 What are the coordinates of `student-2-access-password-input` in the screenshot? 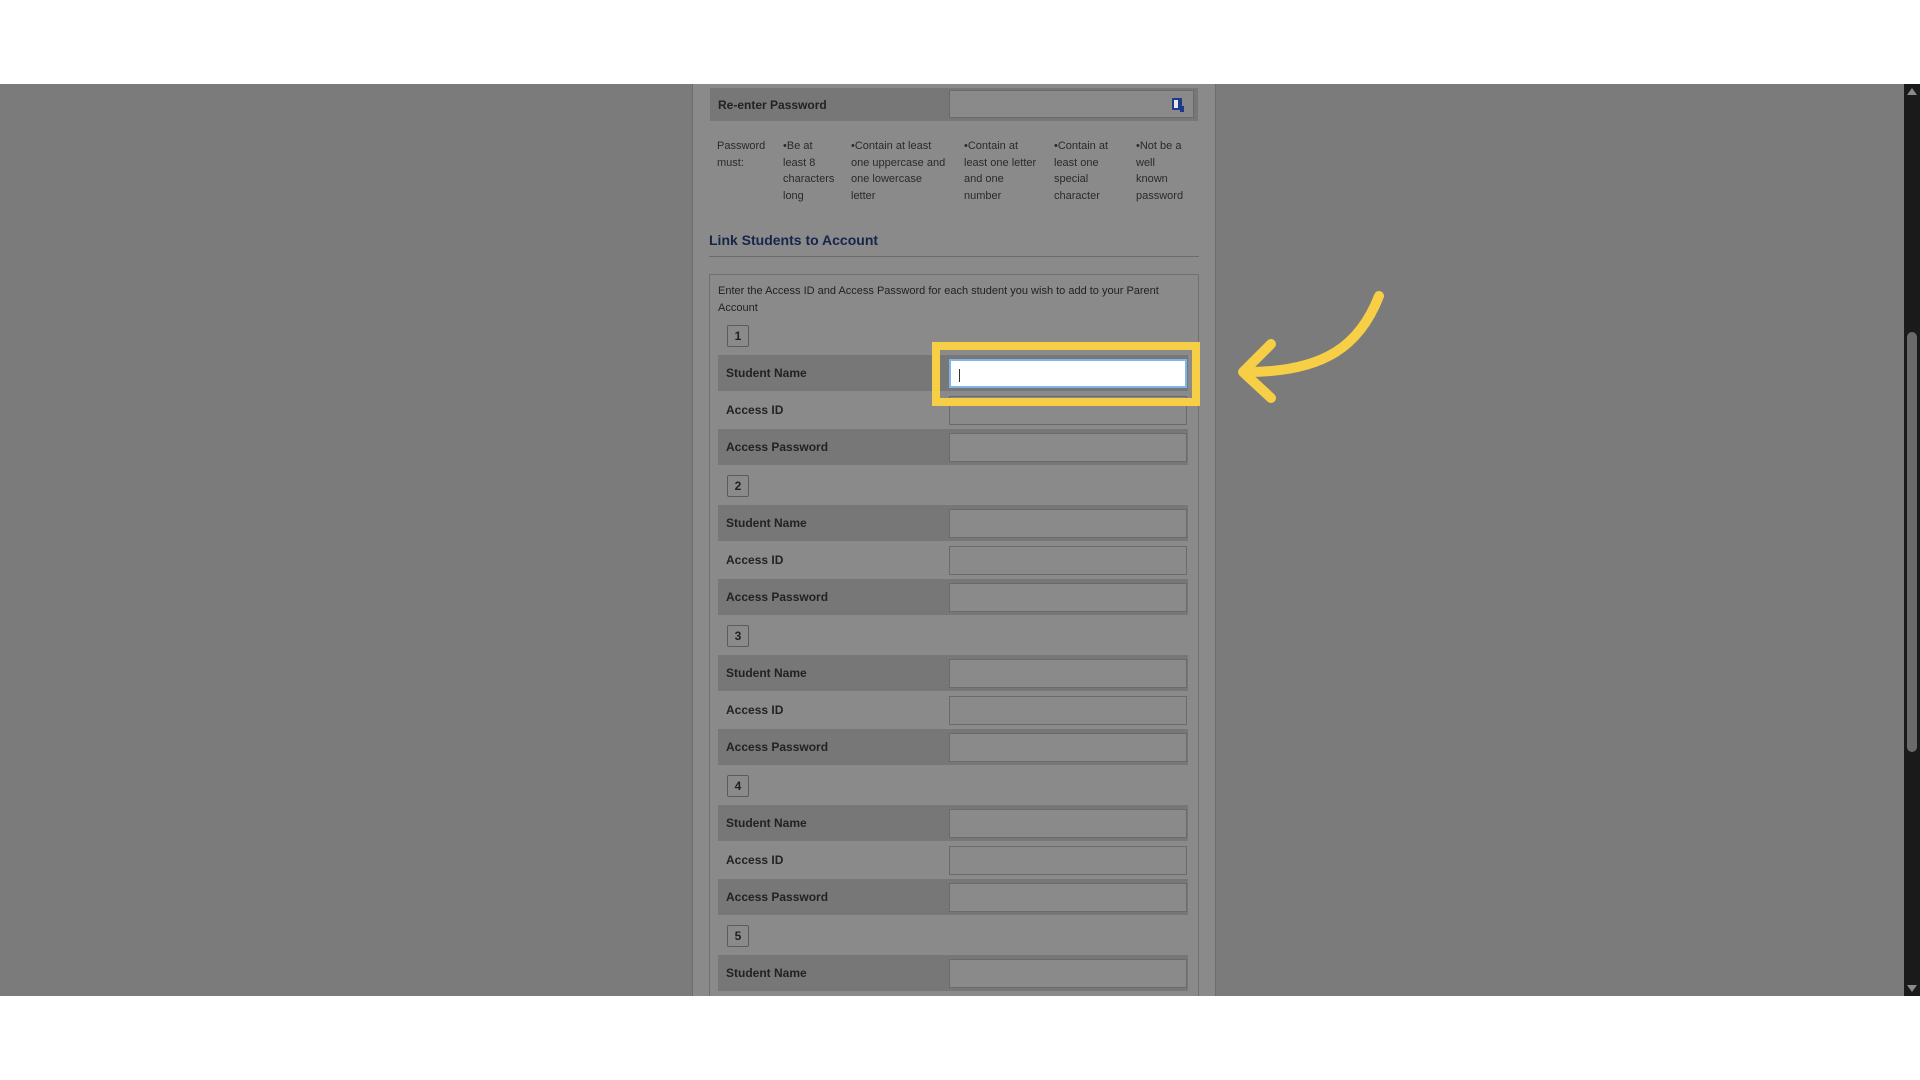 It's located at (1068, 597).